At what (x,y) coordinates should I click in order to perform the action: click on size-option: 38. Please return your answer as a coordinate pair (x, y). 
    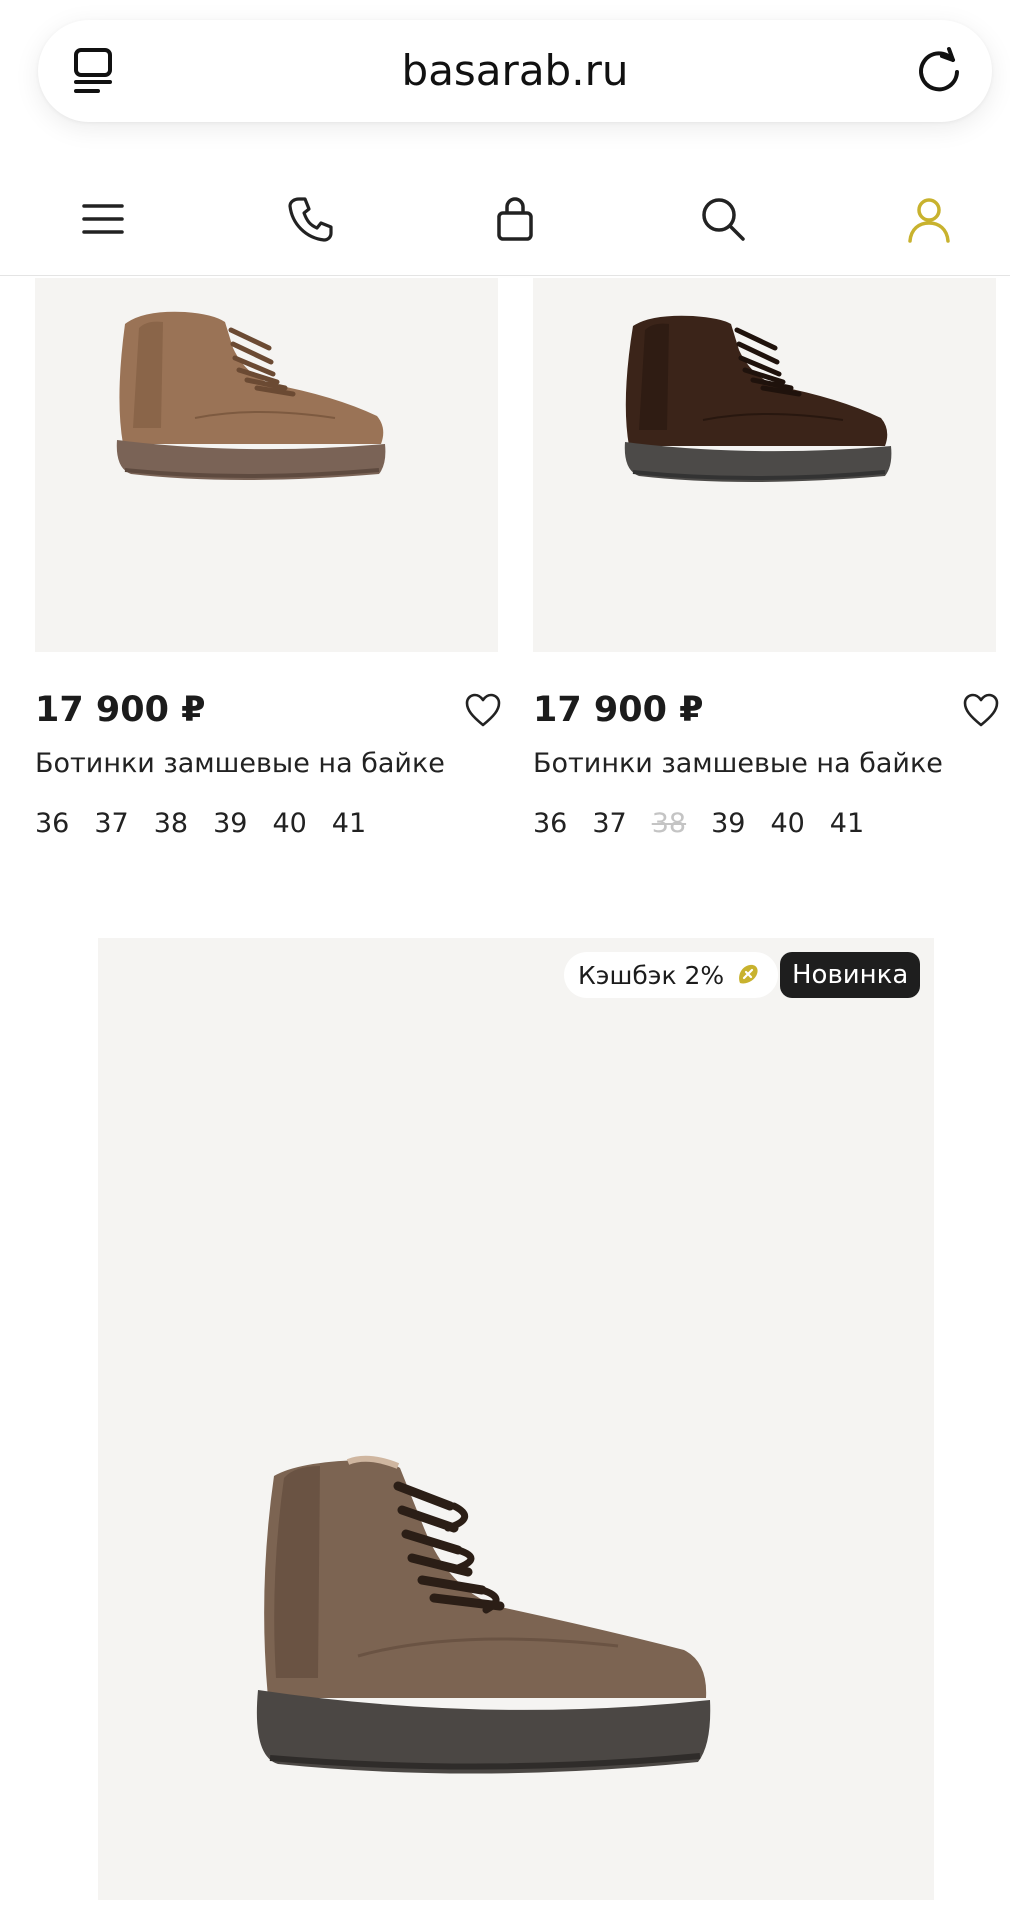
    Looking at the image, I should click on (171, 824).